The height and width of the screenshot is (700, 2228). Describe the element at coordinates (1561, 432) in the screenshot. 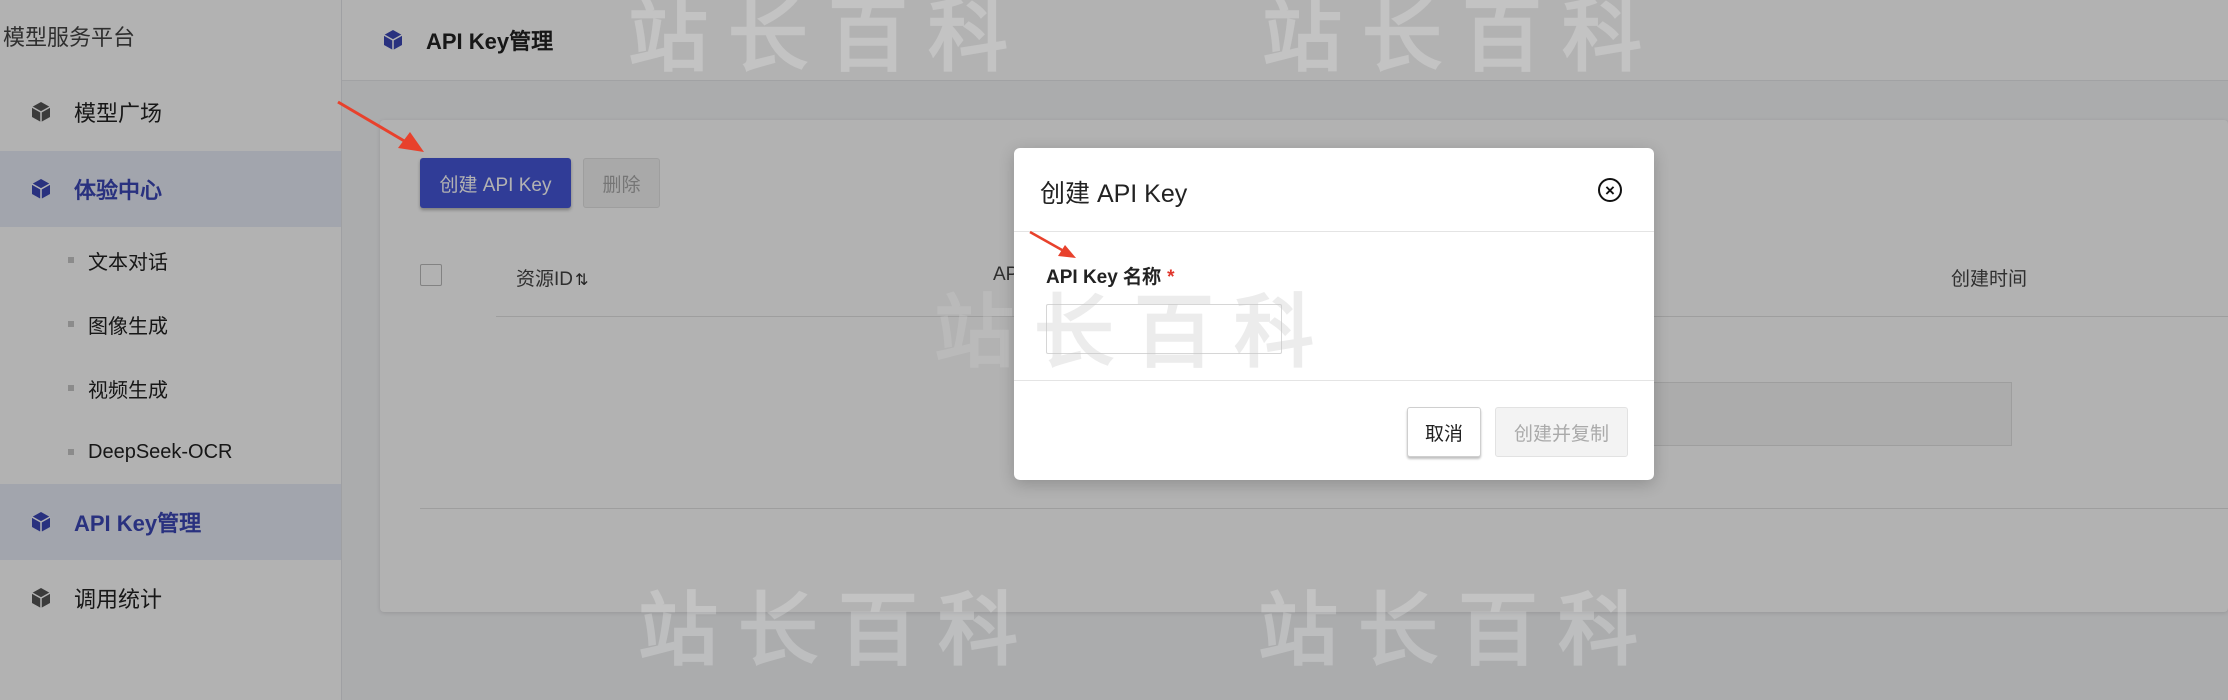

I see `create-and-copy-button: 创建并复制` at that location.